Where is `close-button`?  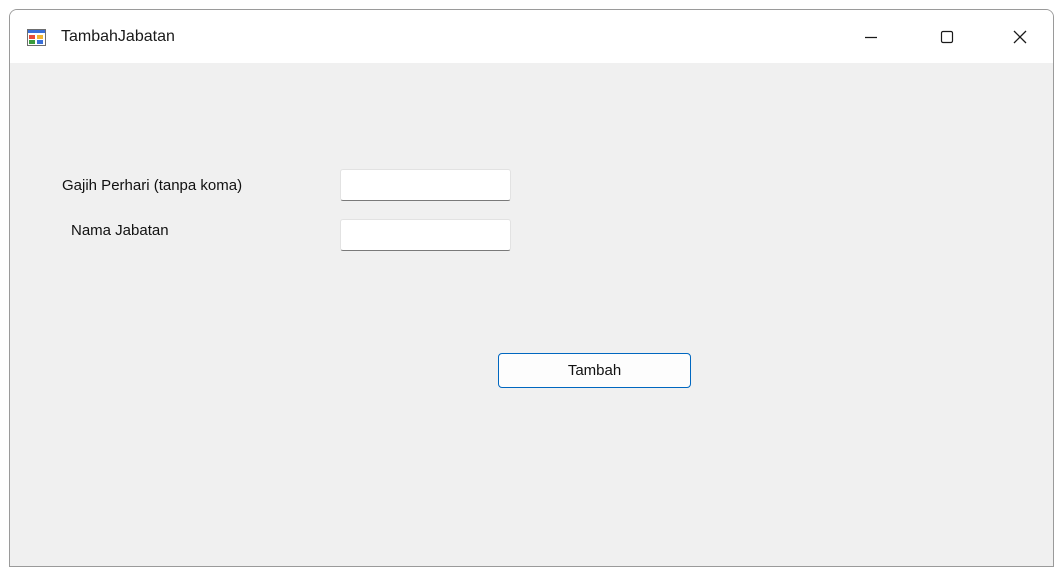 close-button is located at coordinates (1019, 36).